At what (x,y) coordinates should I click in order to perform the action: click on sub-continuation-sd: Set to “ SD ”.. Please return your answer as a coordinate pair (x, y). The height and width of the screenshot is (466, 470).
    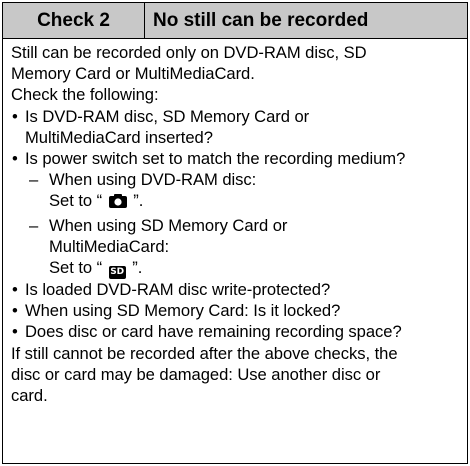
    Looking at the image, I should click on (236, 268).